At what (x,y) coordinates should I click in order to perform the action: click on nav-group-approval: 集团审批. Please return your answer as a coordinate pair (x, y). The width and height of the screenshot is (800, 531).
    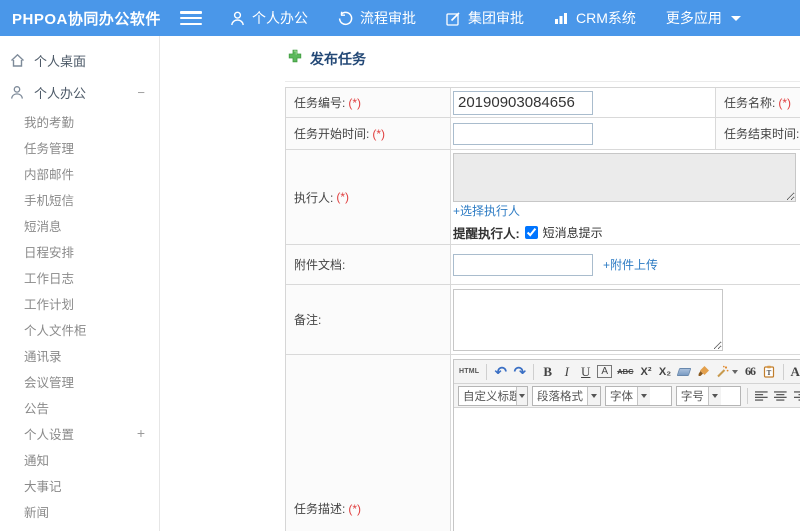
    Looking at the image, I should click on (485, 18).